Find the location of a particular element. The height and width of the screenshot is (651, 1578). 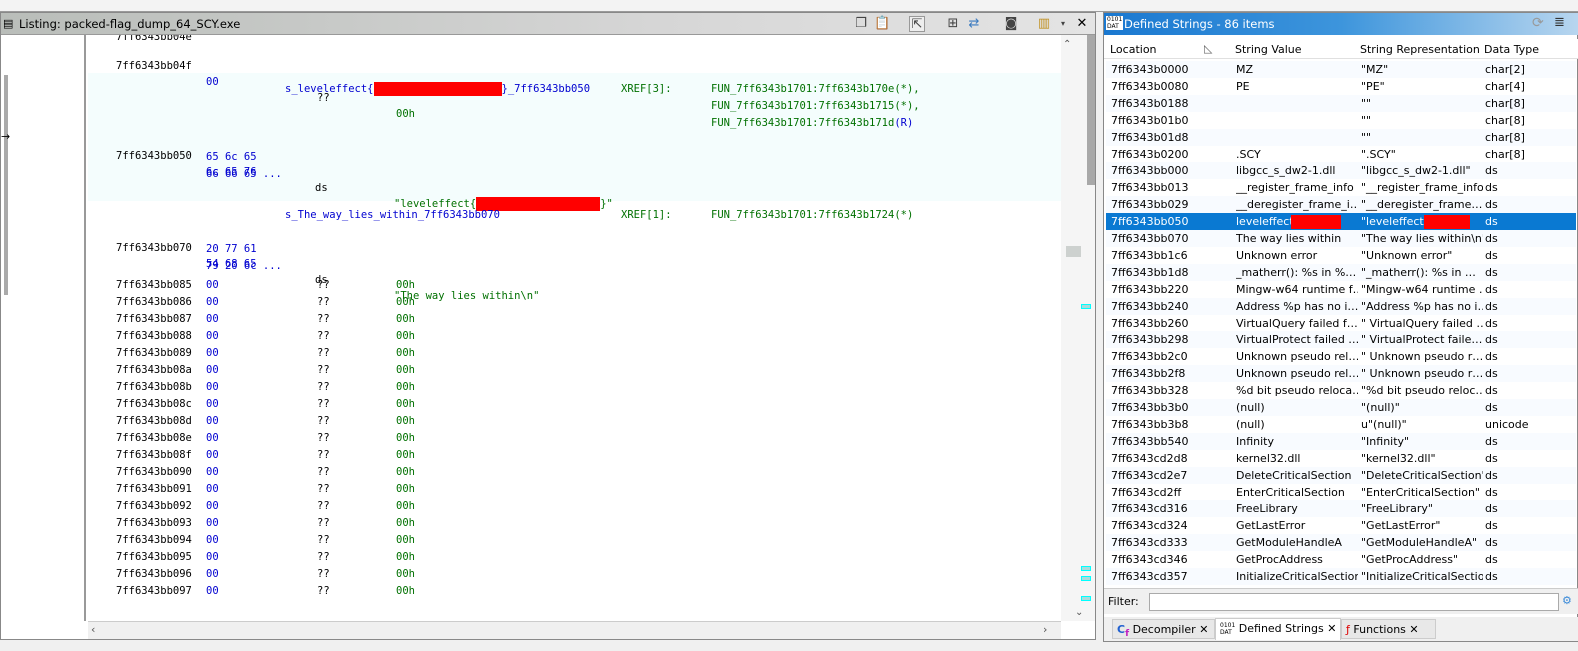

scroll-right-icon: › is located at coordinates (1045, 629).